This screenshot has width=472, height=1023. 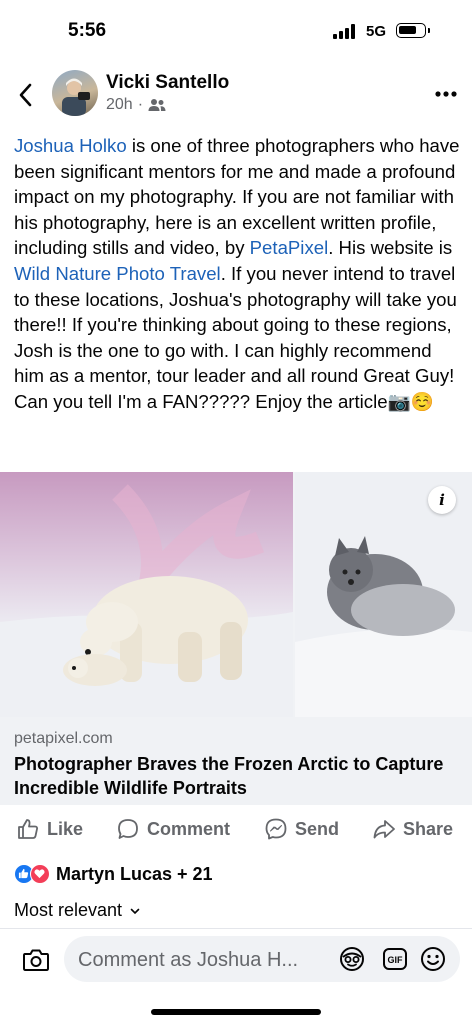 What do you see at coordinates (157, 105) in the screenshot?
I see `friends-audience-icon` at bounding box center [157, 105].